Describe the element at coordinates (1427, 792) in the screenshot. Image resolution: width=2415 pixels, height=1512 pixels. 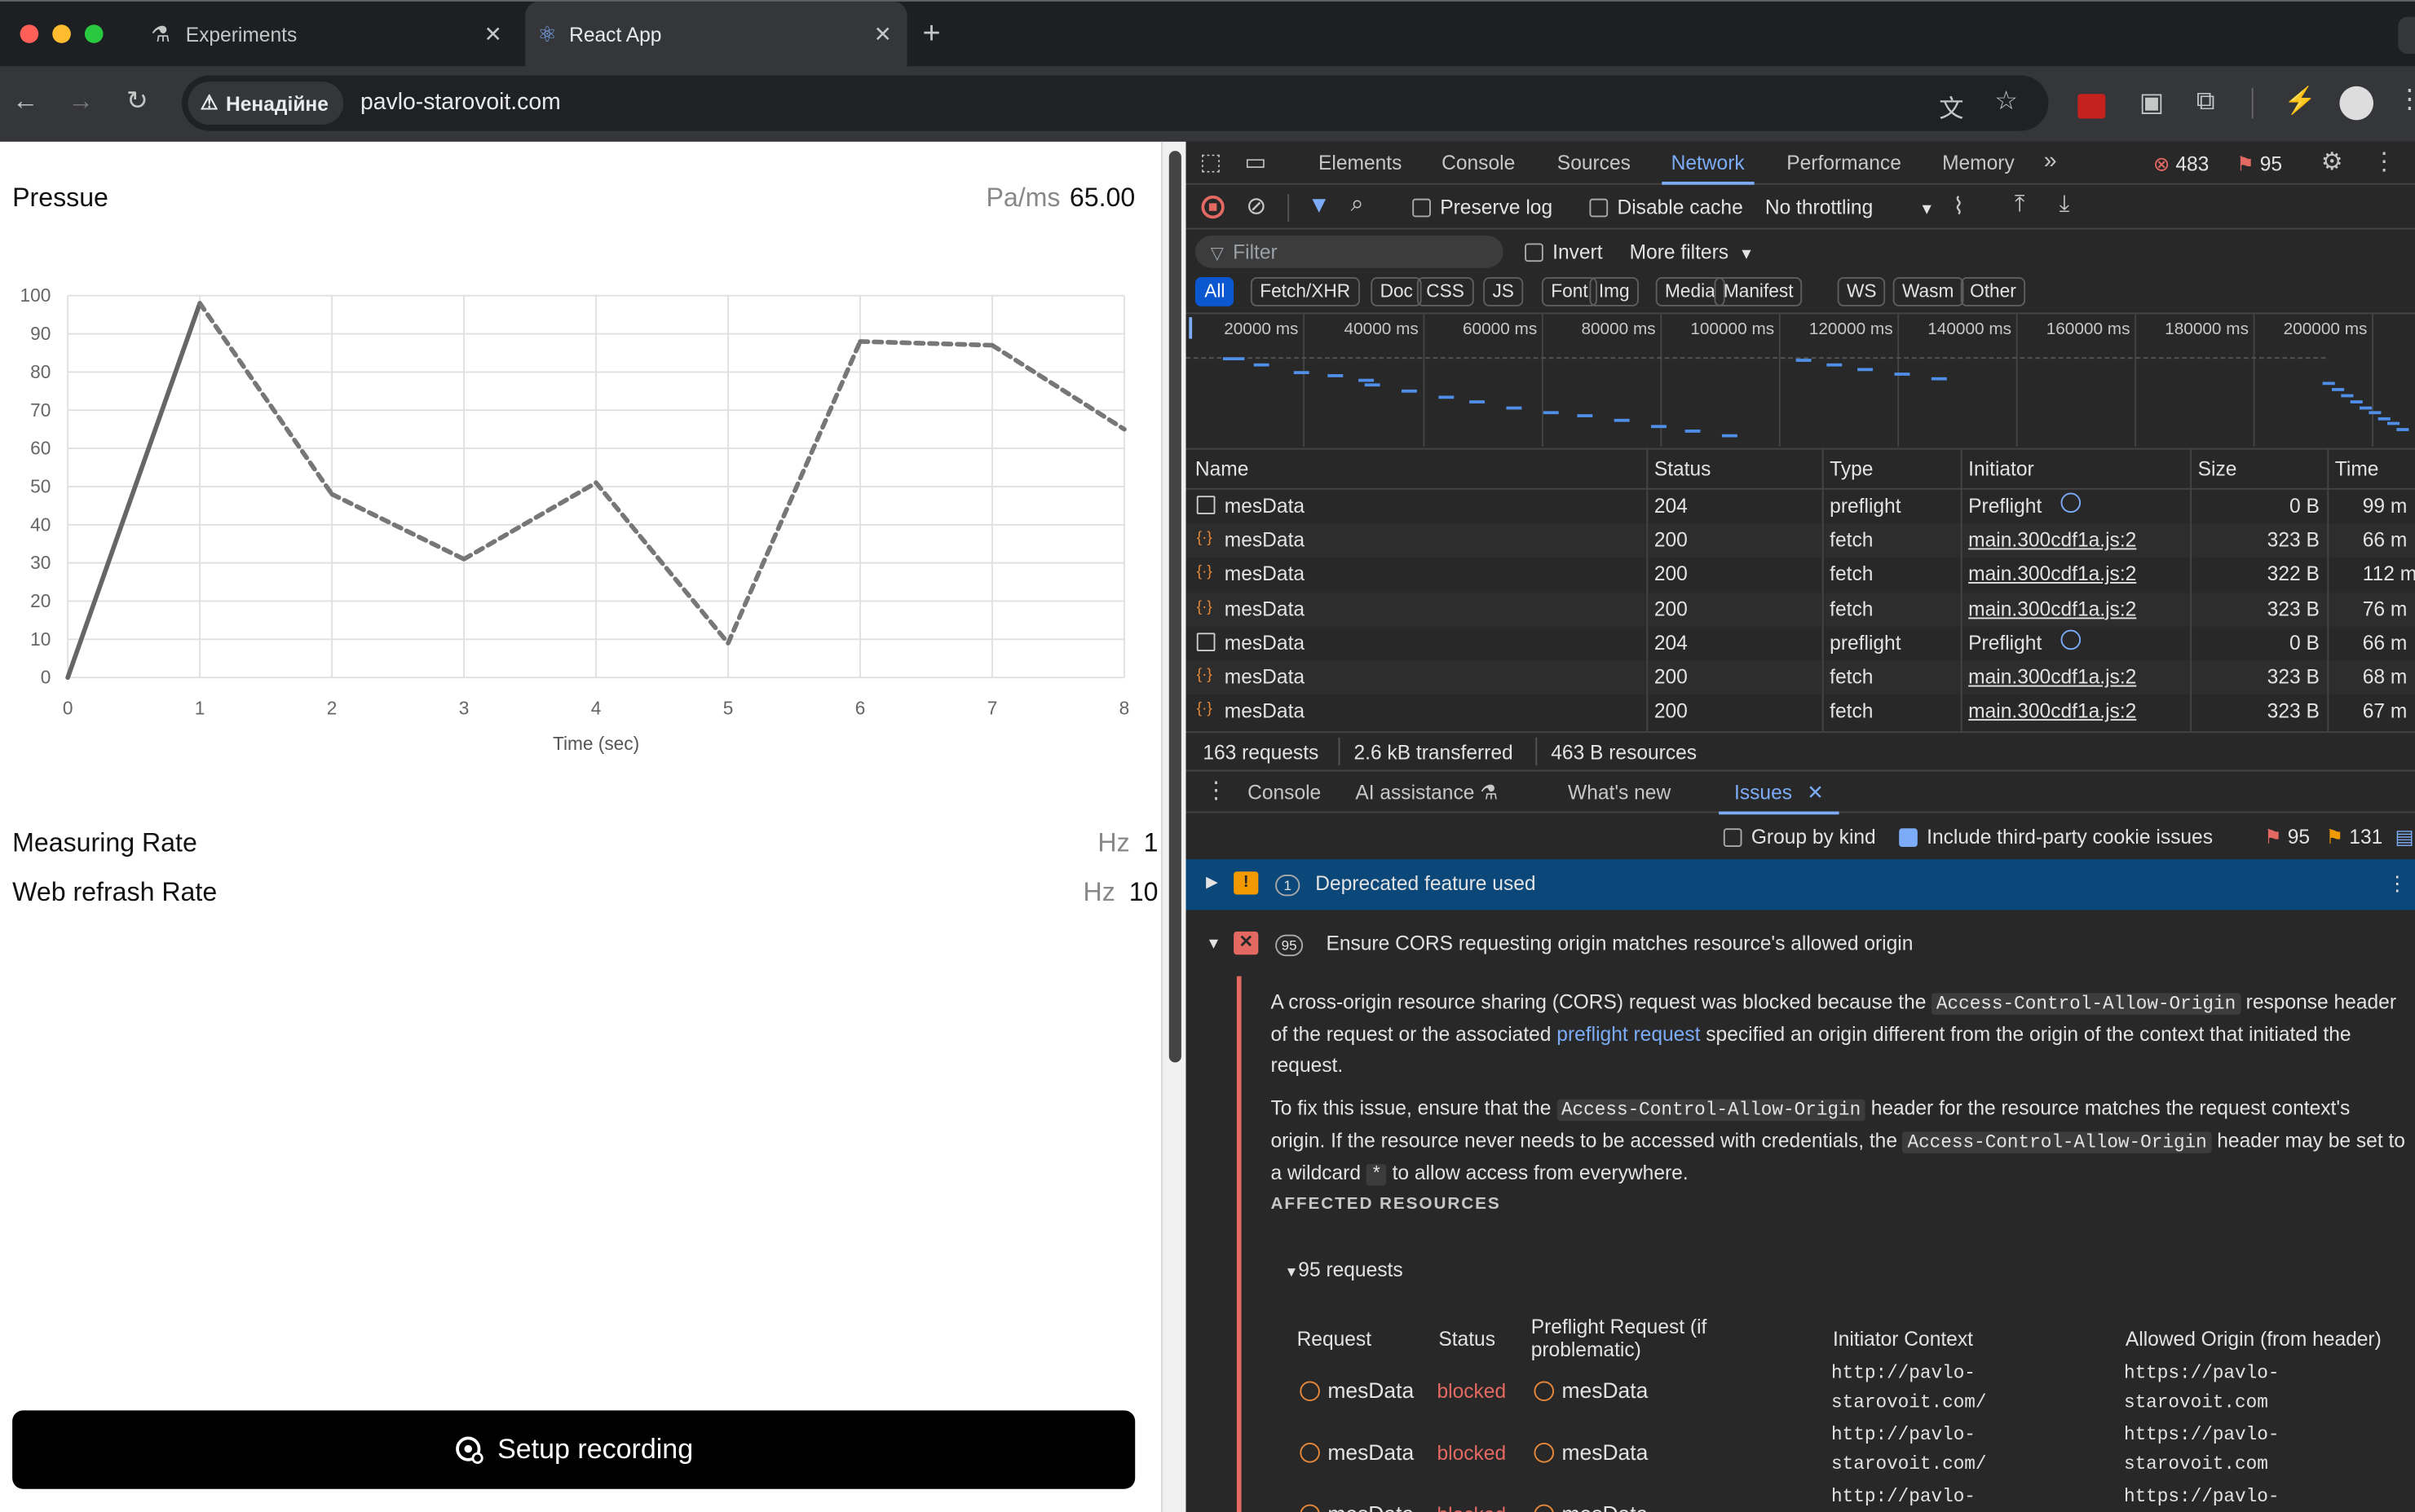
I see `drawer-tab-ai-assistance: AI assistance ⚗` at that location.